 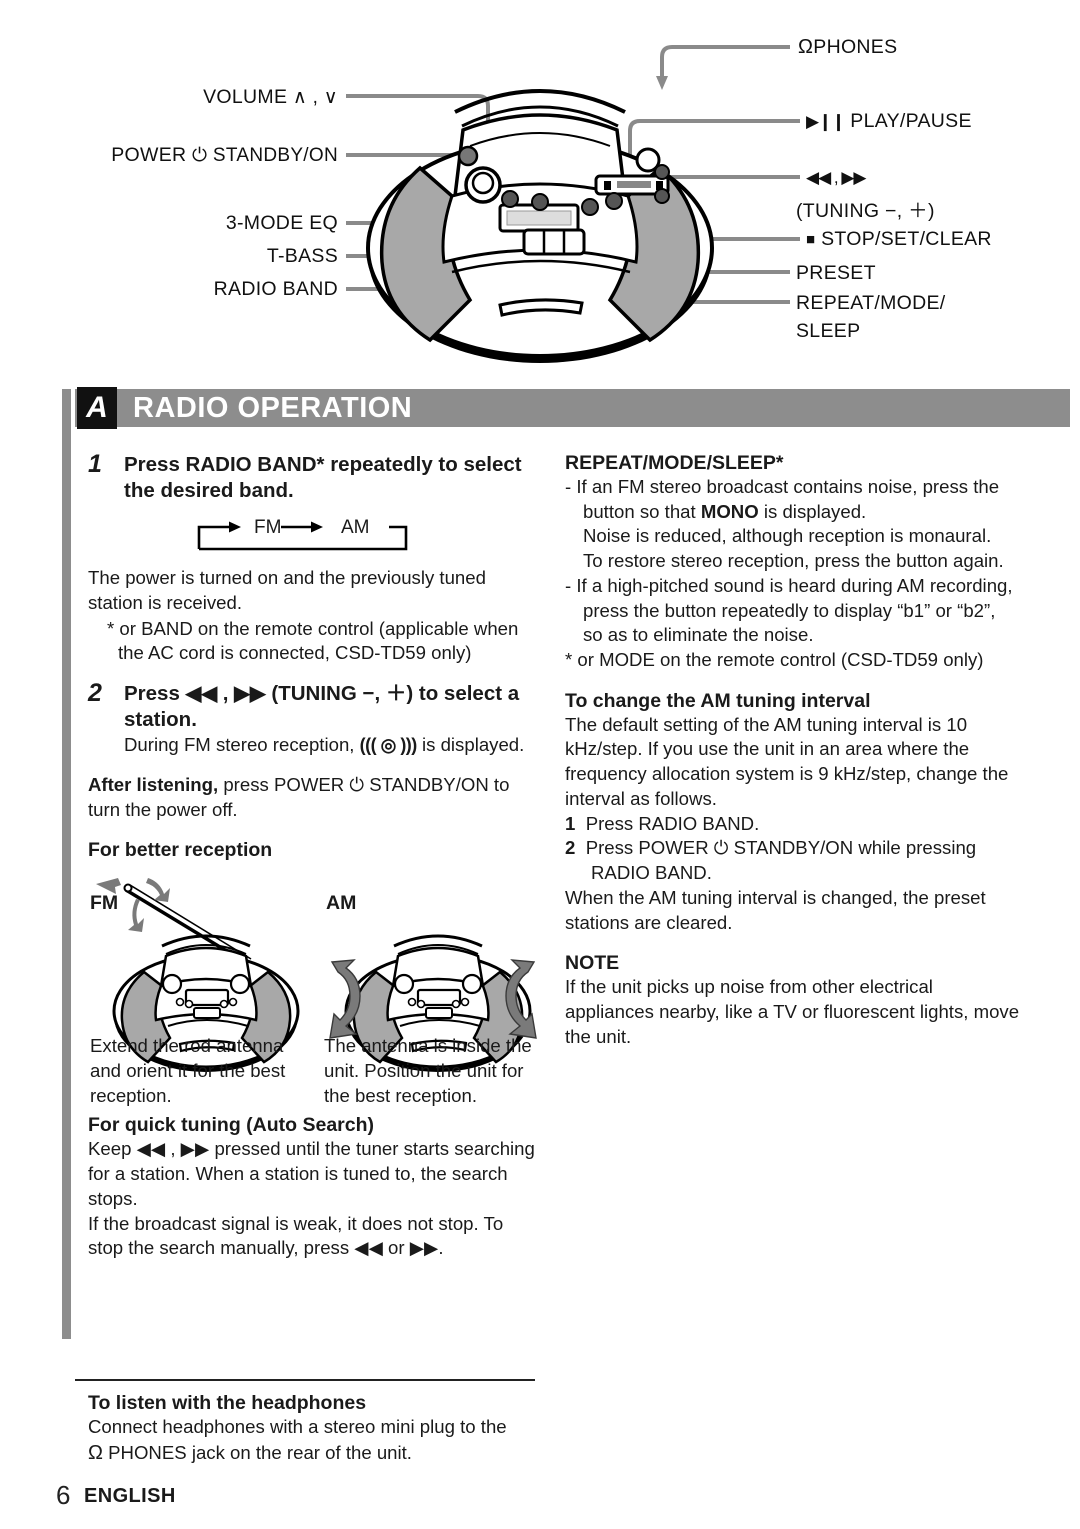 I want to click on callout-text-volume: VOLUME, so click(x=245, y=97).